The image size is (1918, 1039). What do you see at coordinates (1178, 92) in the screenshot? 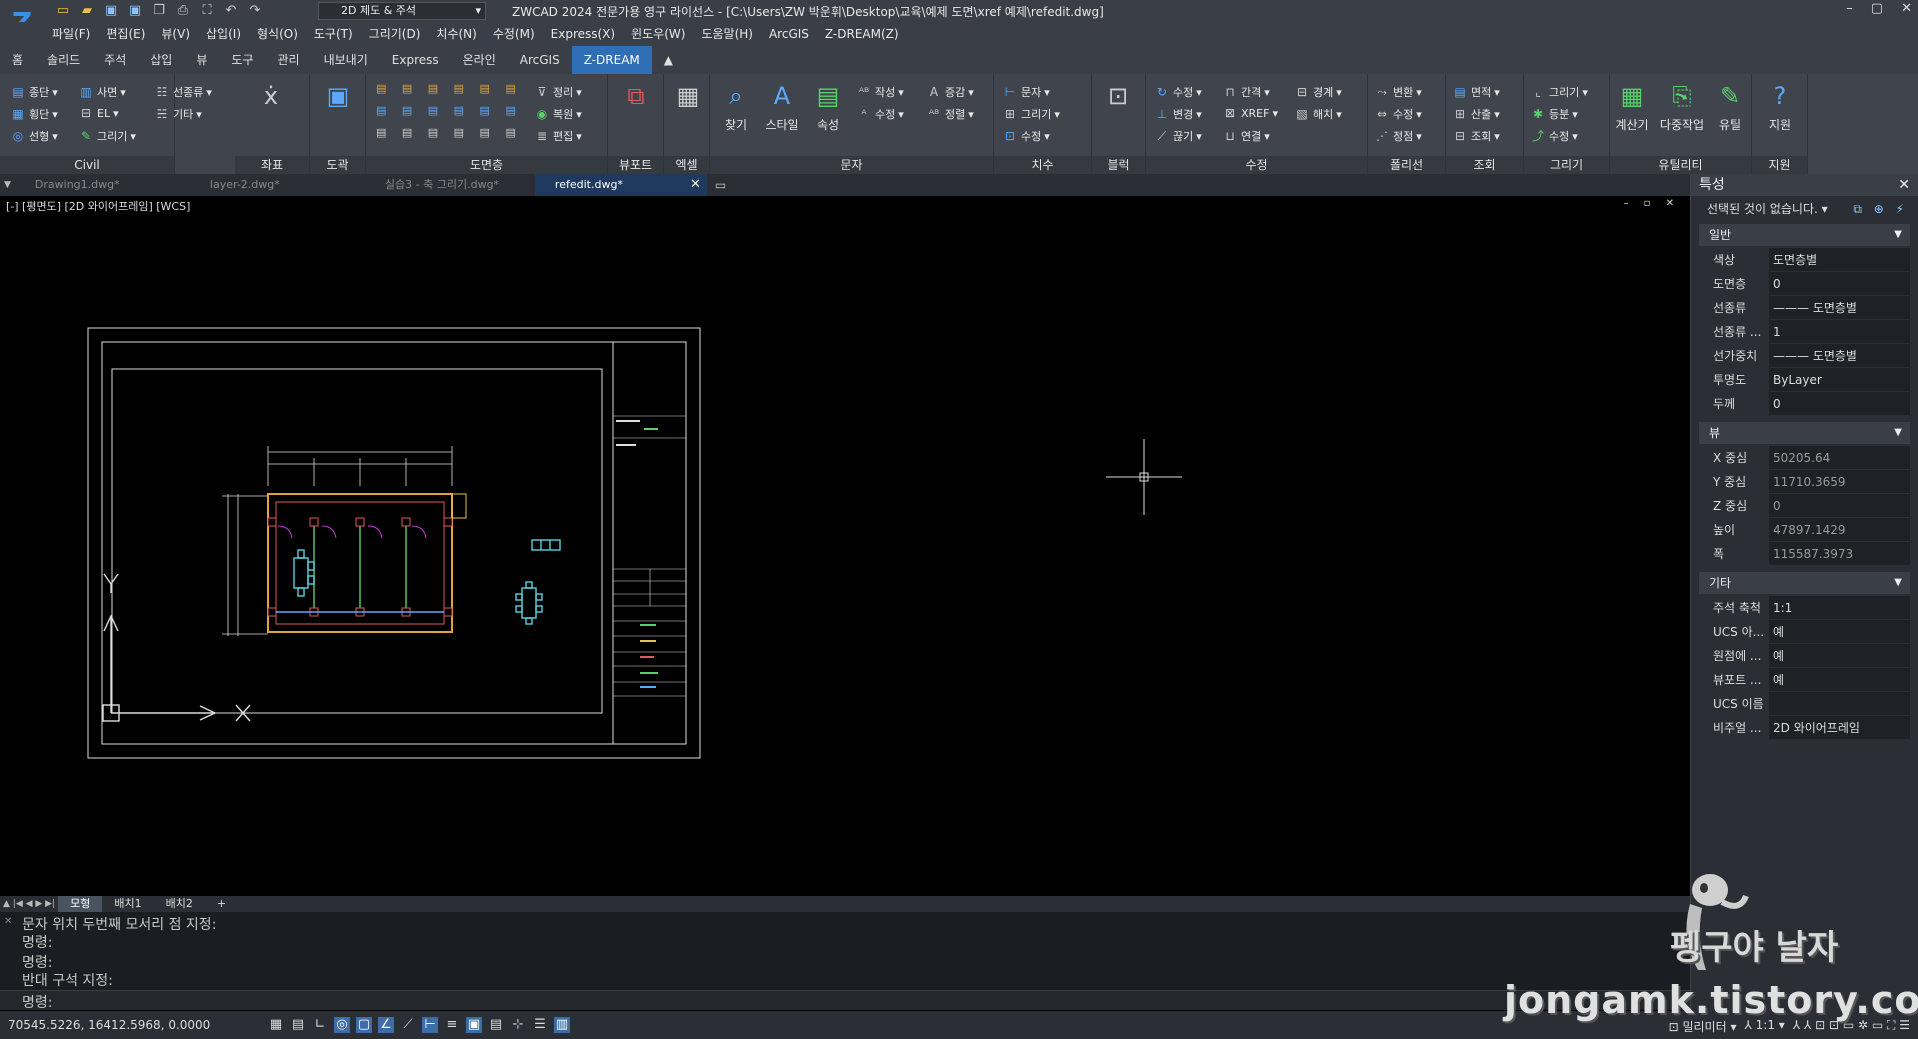
I see `tool-modify: ↻ 수정 ▾` at bounding box center [1178, 92].